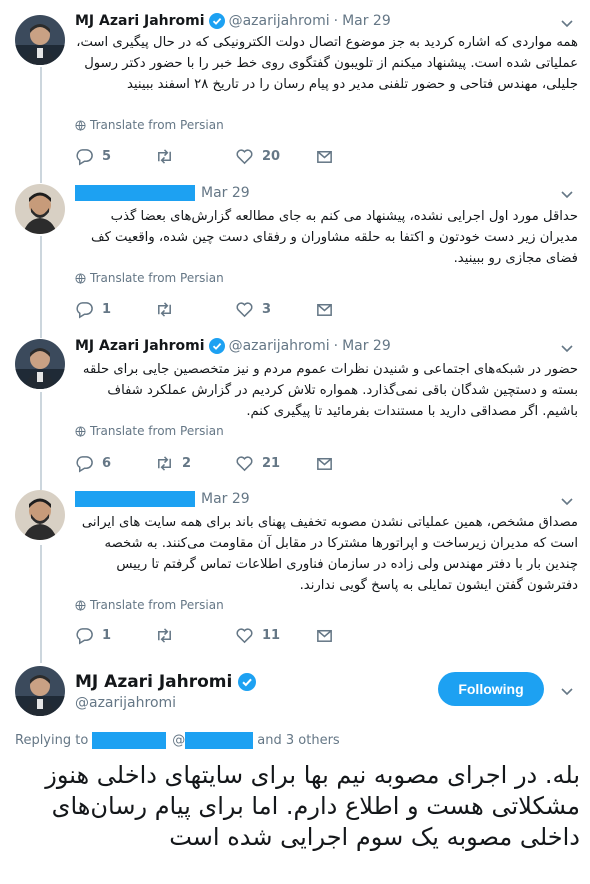  I want to click on like-button: 21, so click(257, 463).